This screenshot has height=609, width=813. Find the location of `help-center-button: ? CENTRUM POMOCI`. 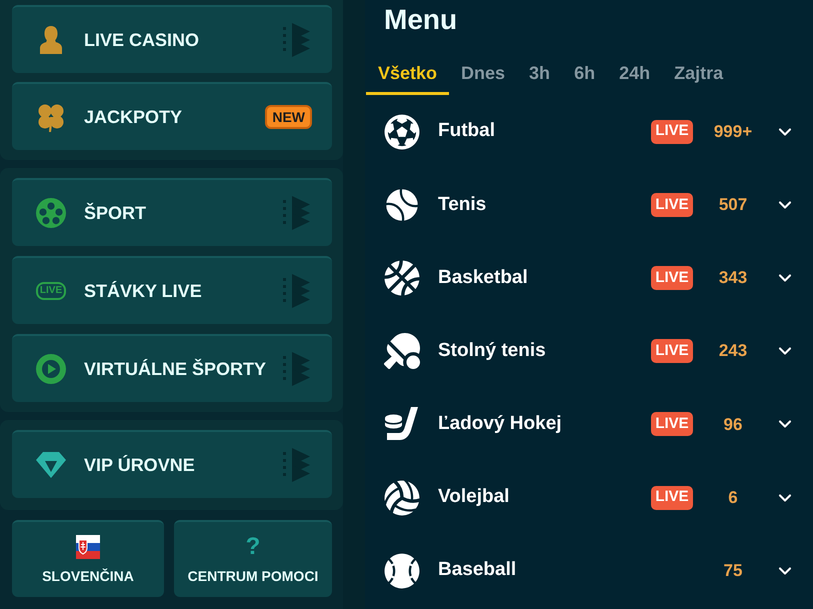

help-center-button: ? CENTRUM POMOCI is located at coordinates (253, 558).